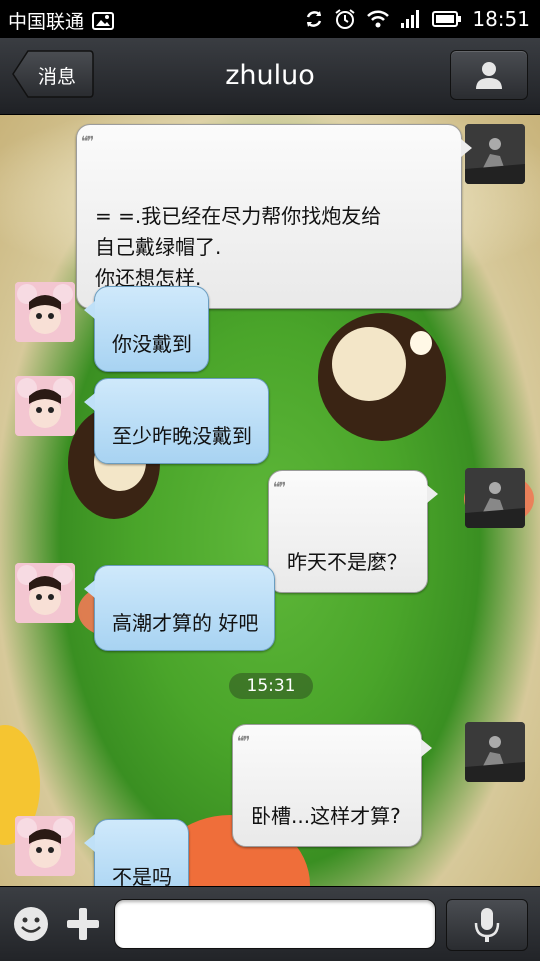  Describe the element at coordinates (378, 19) in the screenshot. I see `wifi-icon` at that location.